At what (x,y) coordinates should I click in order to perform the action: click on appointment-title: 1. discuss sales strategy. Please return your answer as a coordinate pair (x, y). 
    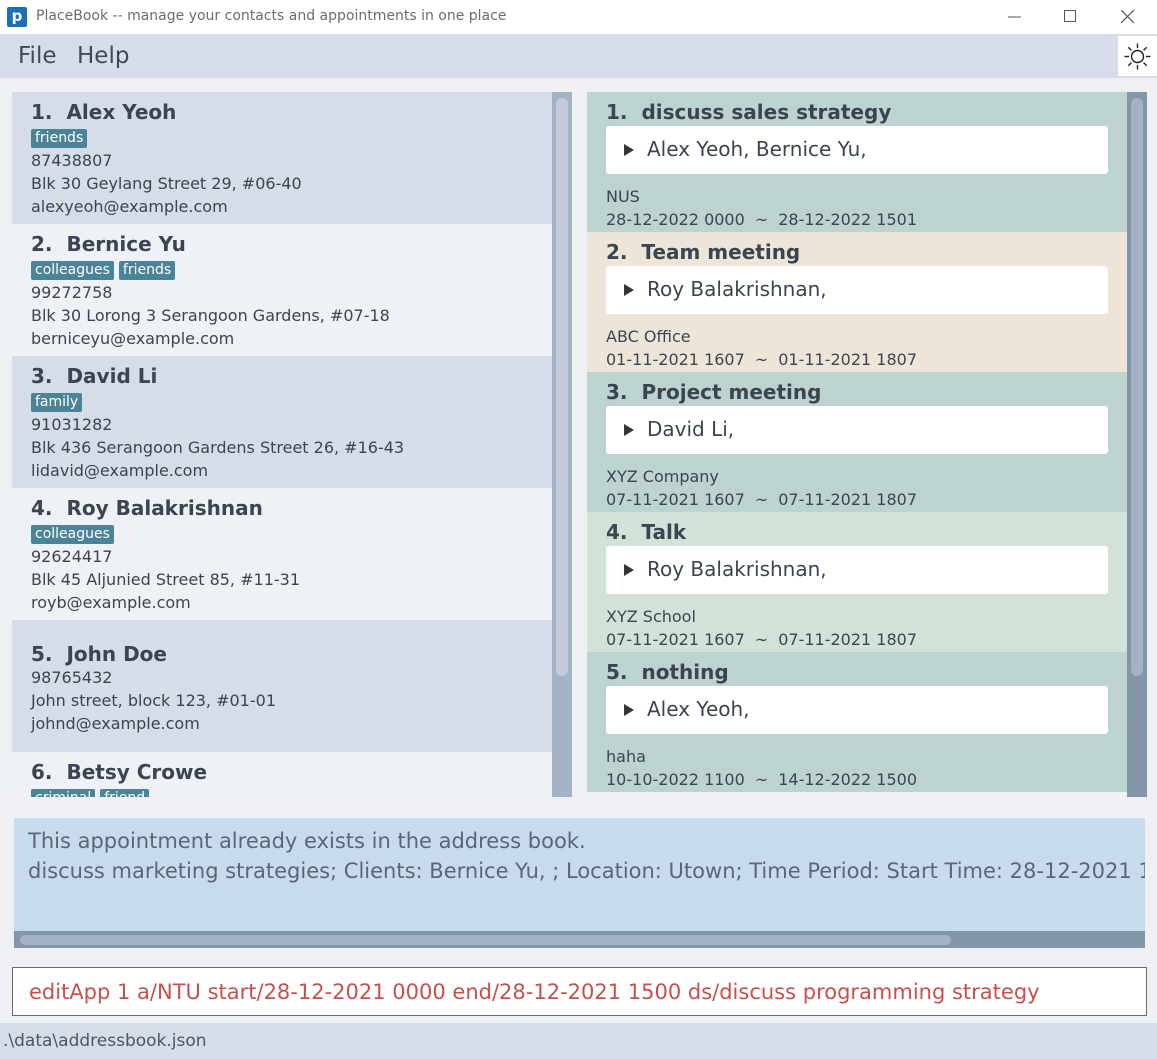
    Looking at the image, I should click on (749, 112).